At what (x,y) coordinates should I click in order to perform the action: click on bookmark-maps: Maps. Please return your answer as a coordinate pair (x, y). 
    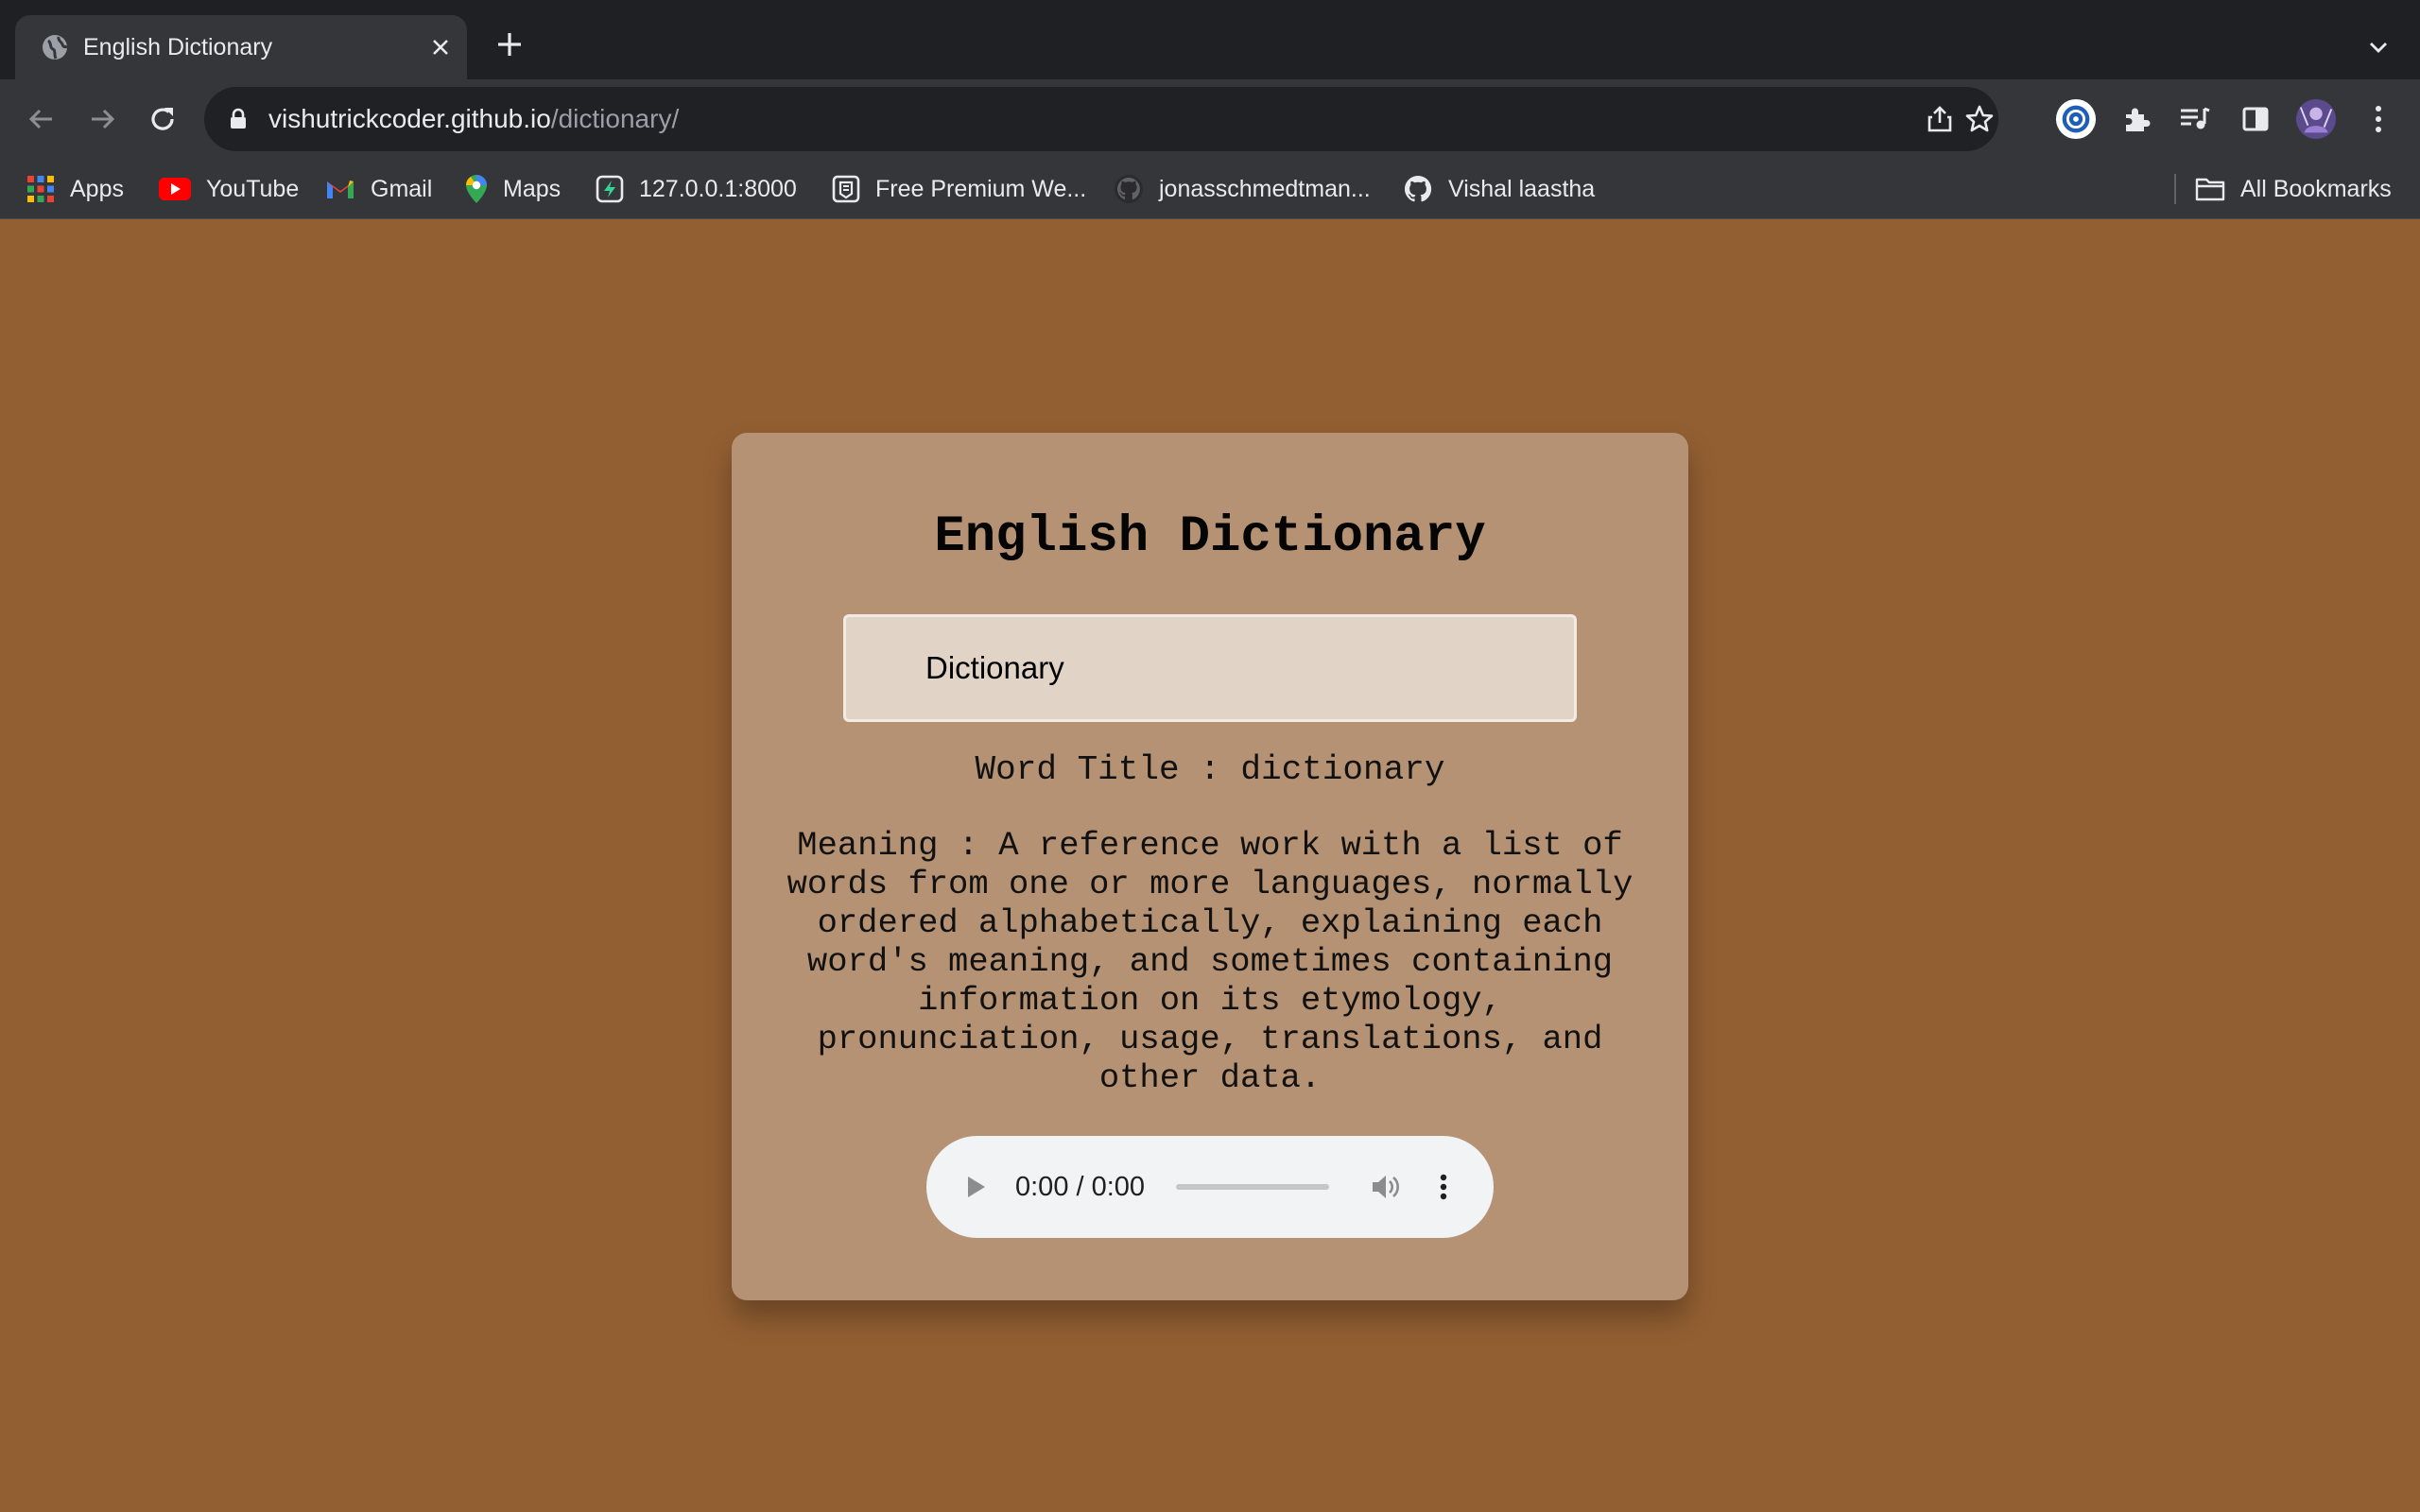
    Looking at the image, I should click on (513, 189).